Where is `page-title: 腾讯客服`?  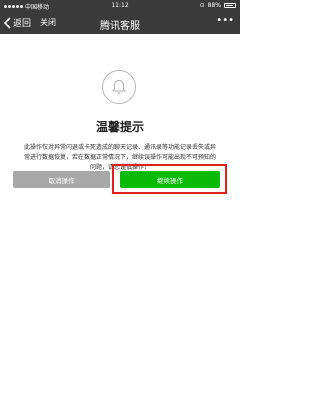 page-title: 腾讯客服 is located at coordinates (120, 26).